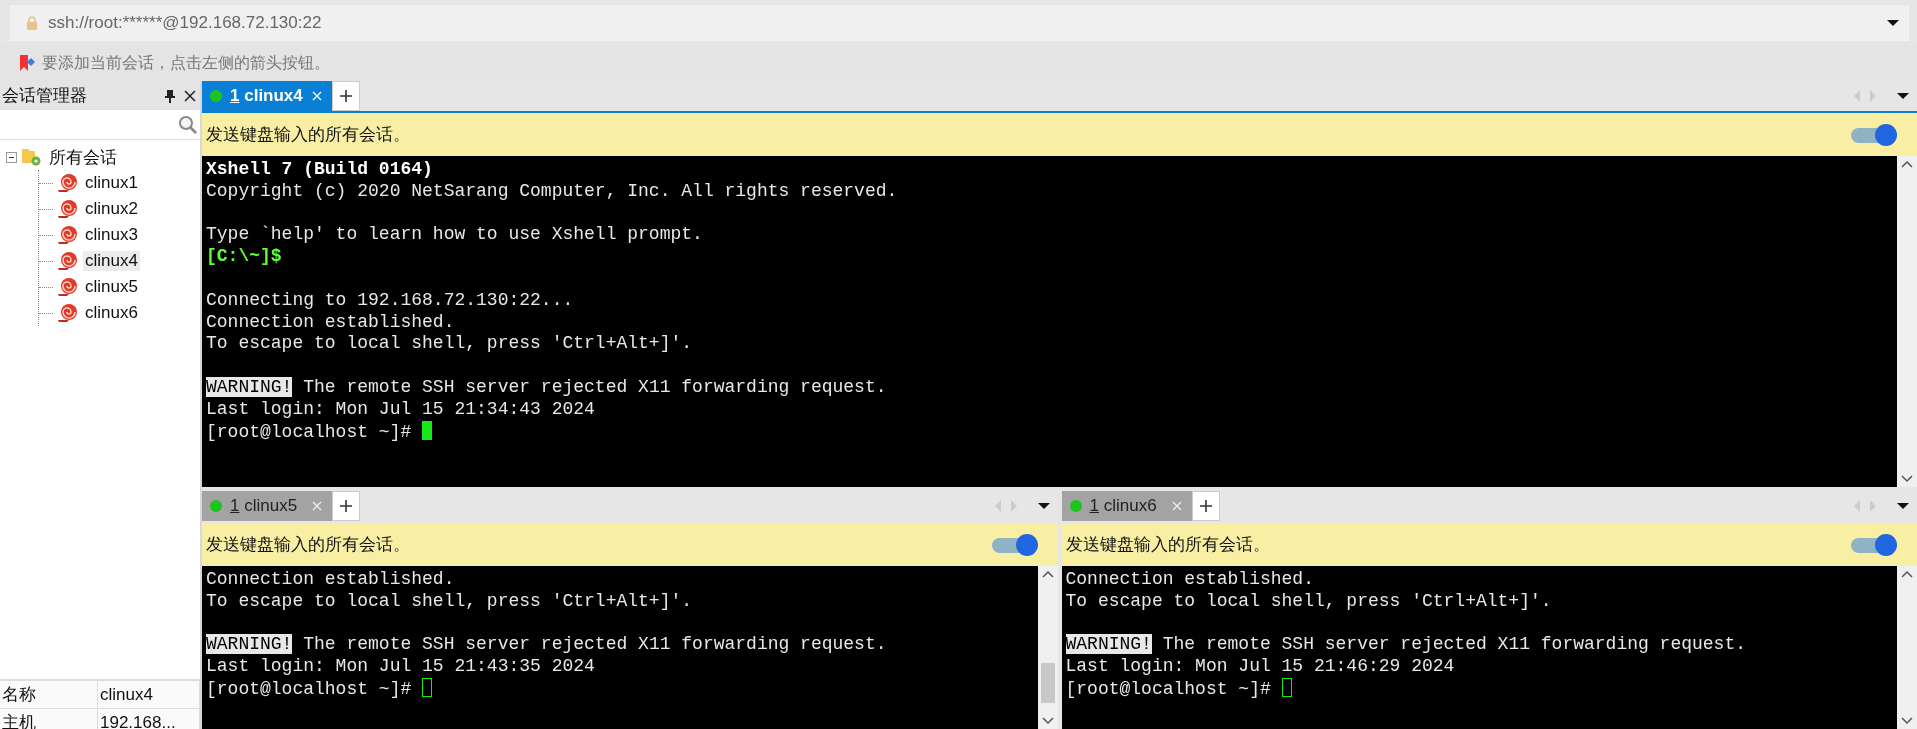  What do you see at coordinates (45, 96) in the screenshot?
I see `panel-title: 会话管理器` at bounding box center [45, 96].